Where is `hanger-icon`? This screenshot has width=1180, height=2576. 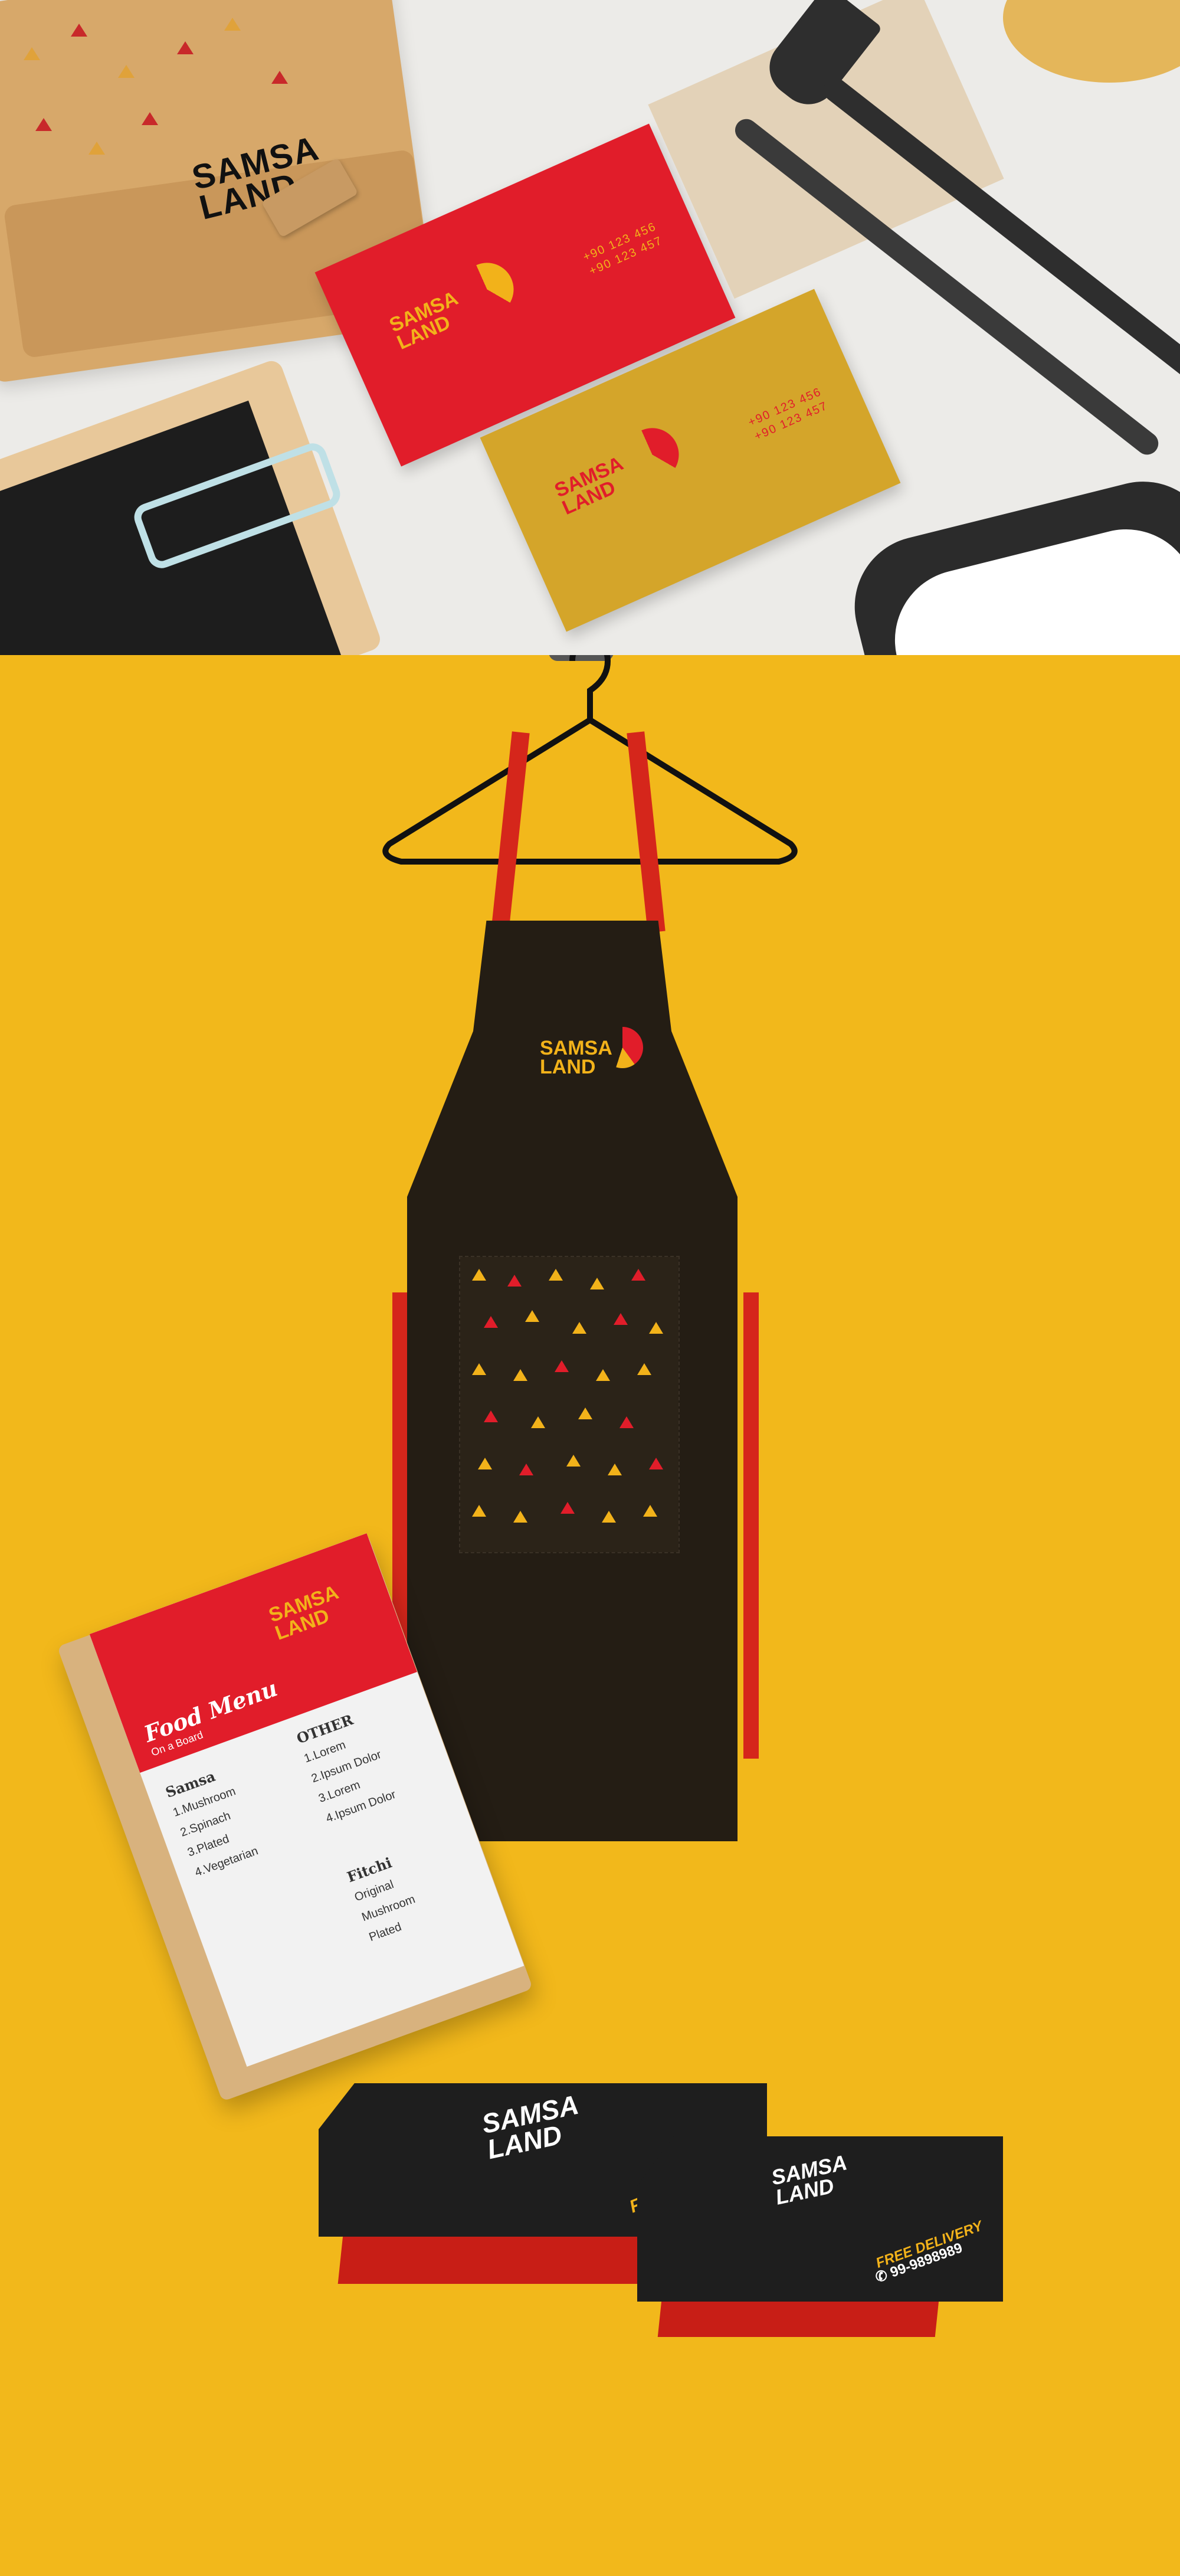 hanger-icon is located at coordinates (590, 760).